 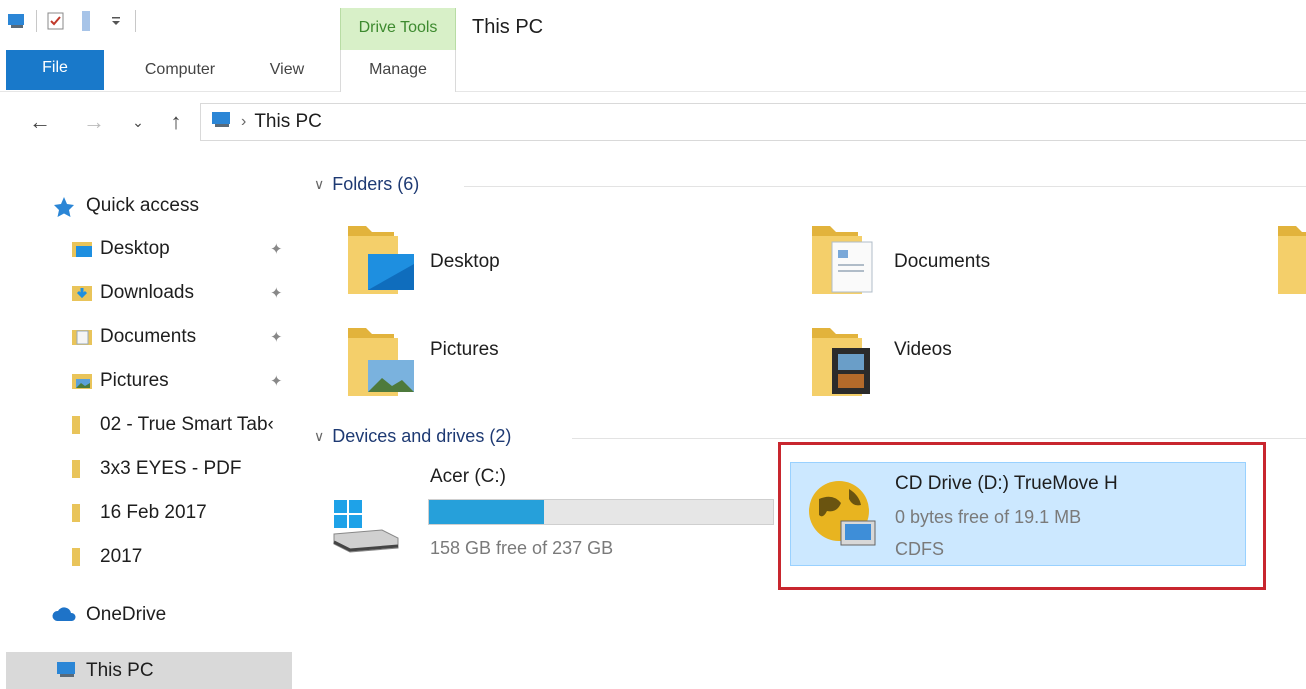 I want to click on sidebar-item-documents: Documents ✦, so click(x=147, y=337).